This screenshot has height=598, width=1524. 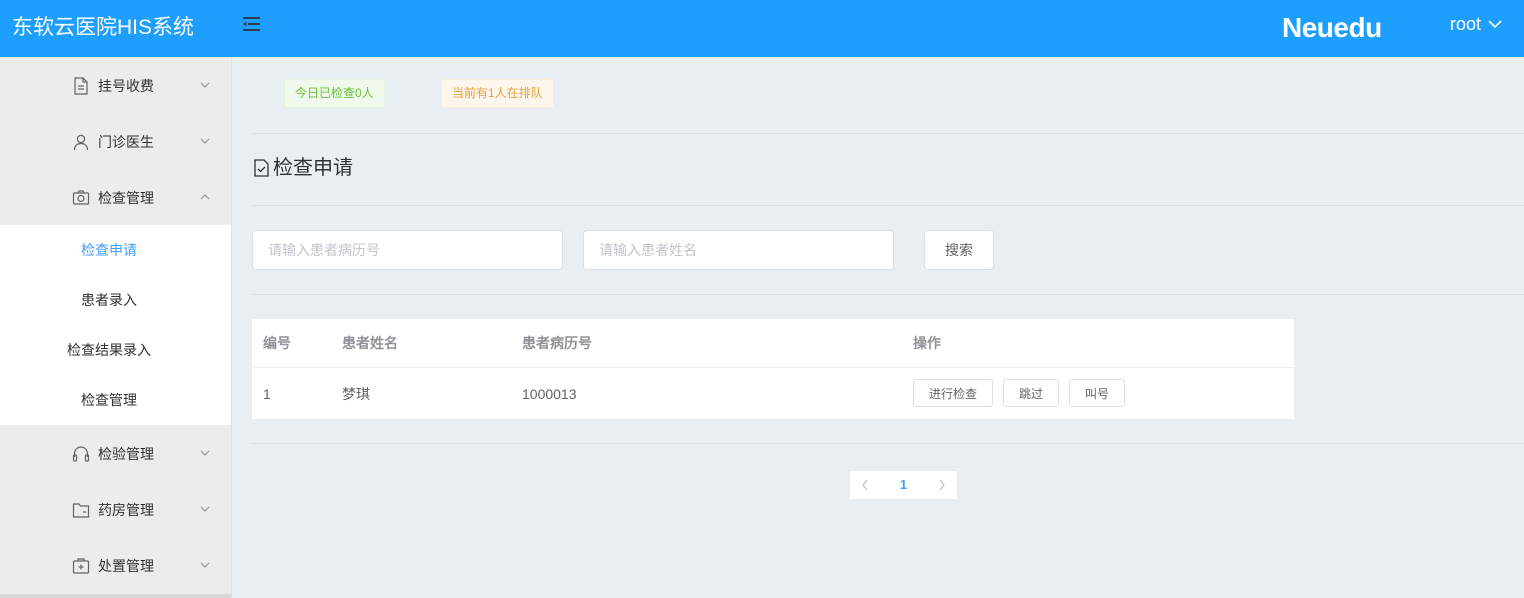 I want to click on chevron-up-icon, so click(x=205, y=197).